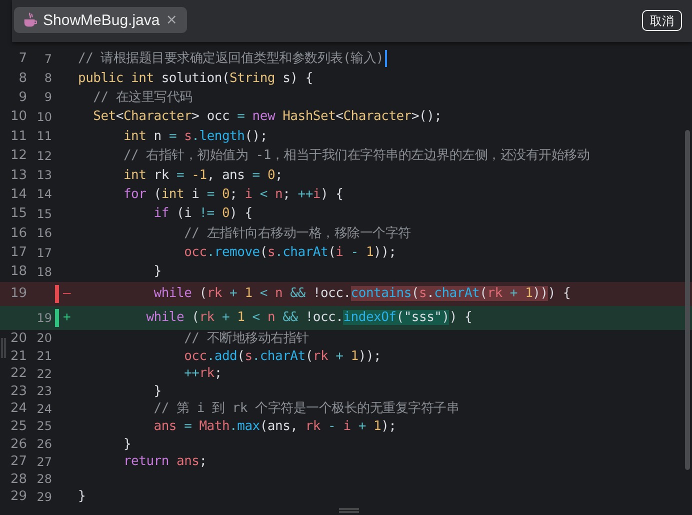 This screenshot has width=692, height=515. What do you see at coordinates (297, 233) in the screenshot?
I see `code-line: // 左指针向右移动一格，移除一个字符` at bounding box center [297, 233].